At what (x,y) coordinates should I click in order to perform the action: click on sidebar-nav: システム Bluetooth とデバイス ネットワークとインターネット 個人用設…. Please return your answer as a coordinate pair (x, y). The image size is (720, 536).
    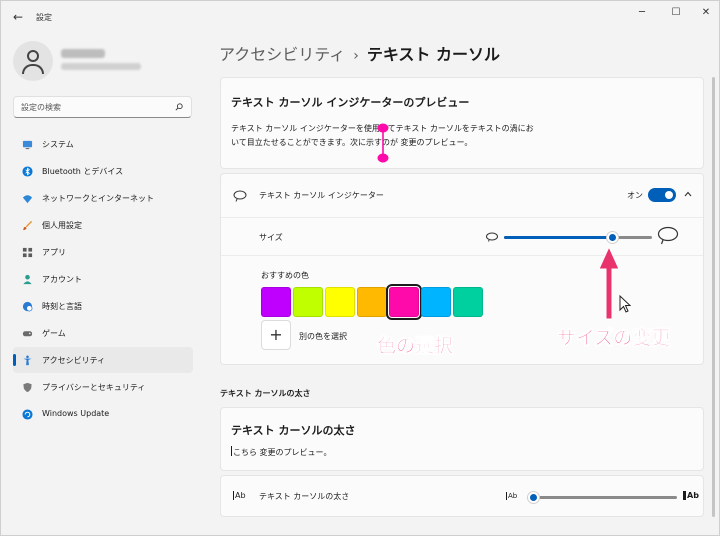
    Looking at the image, I should click on (103, 279).